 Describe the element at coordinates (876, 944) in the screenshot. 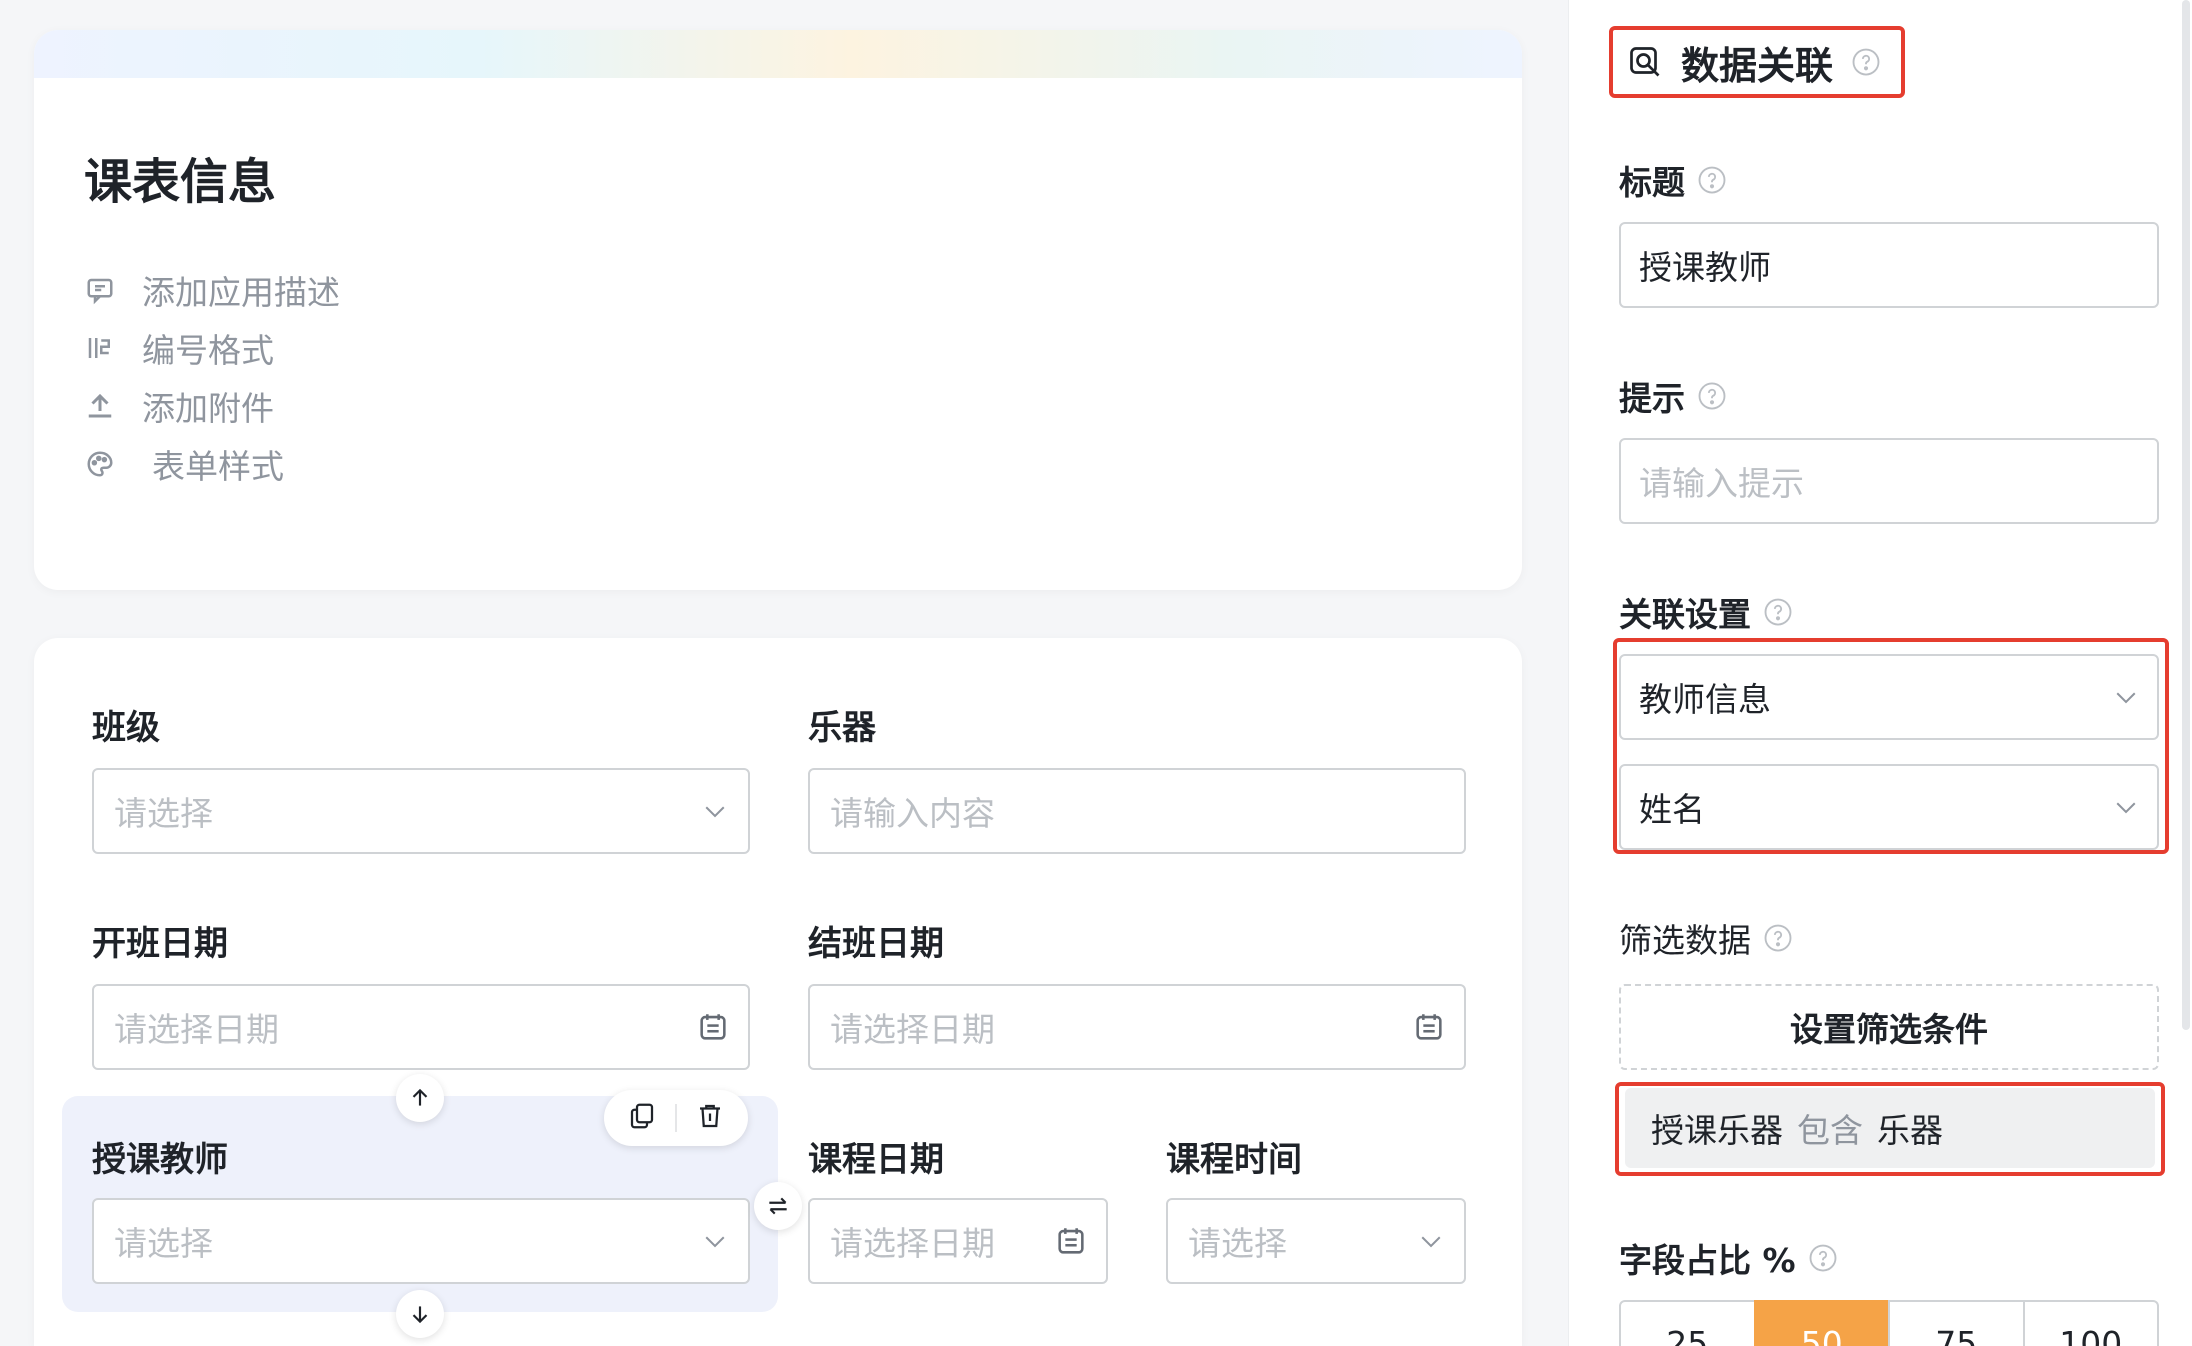

I see `end-date-label: 结班日期` at that location.